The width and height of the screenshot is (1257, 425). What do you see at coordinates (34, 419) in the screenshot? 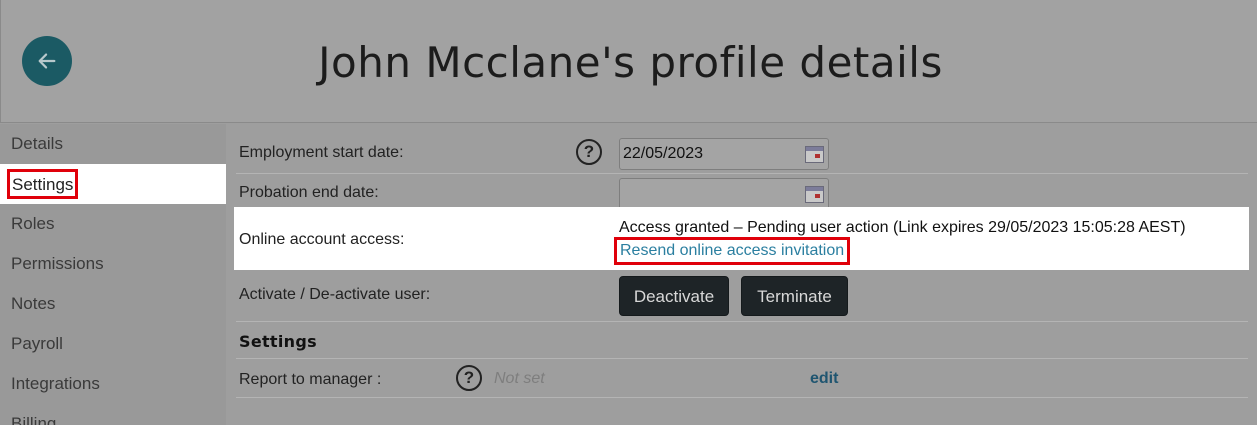
I see `sidebar-item-label: Billing` at bounding box center [34, 419].